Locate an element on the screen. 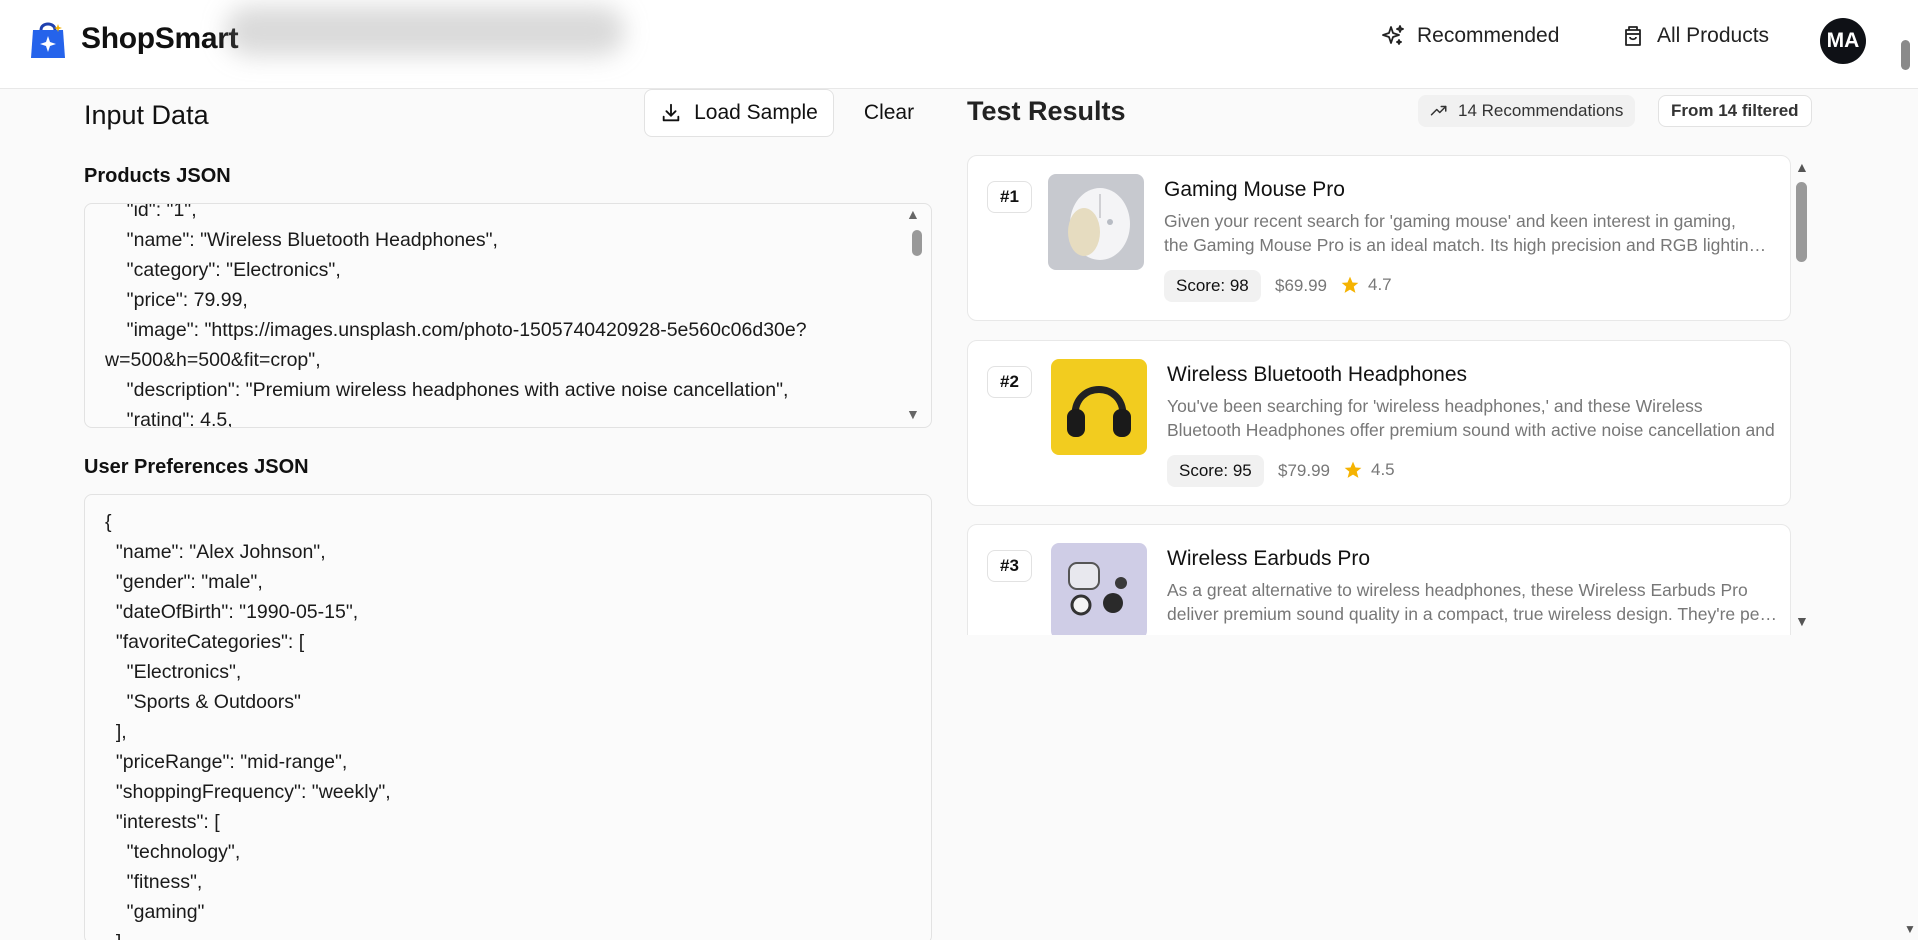  nav-all-products-label: All Products is located at coordinates (1713, 35).